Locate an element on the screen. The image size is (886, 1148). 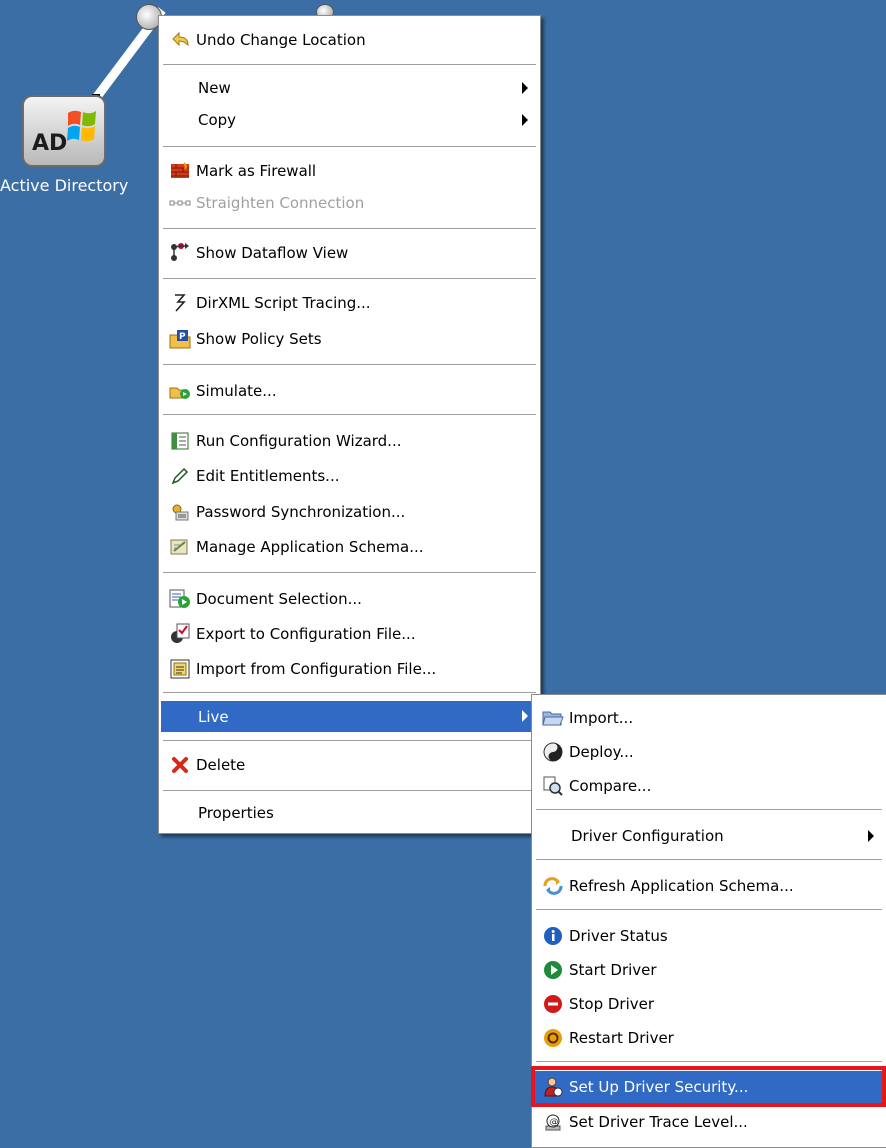
dataflow-icon is located at coordinates (180, 253).